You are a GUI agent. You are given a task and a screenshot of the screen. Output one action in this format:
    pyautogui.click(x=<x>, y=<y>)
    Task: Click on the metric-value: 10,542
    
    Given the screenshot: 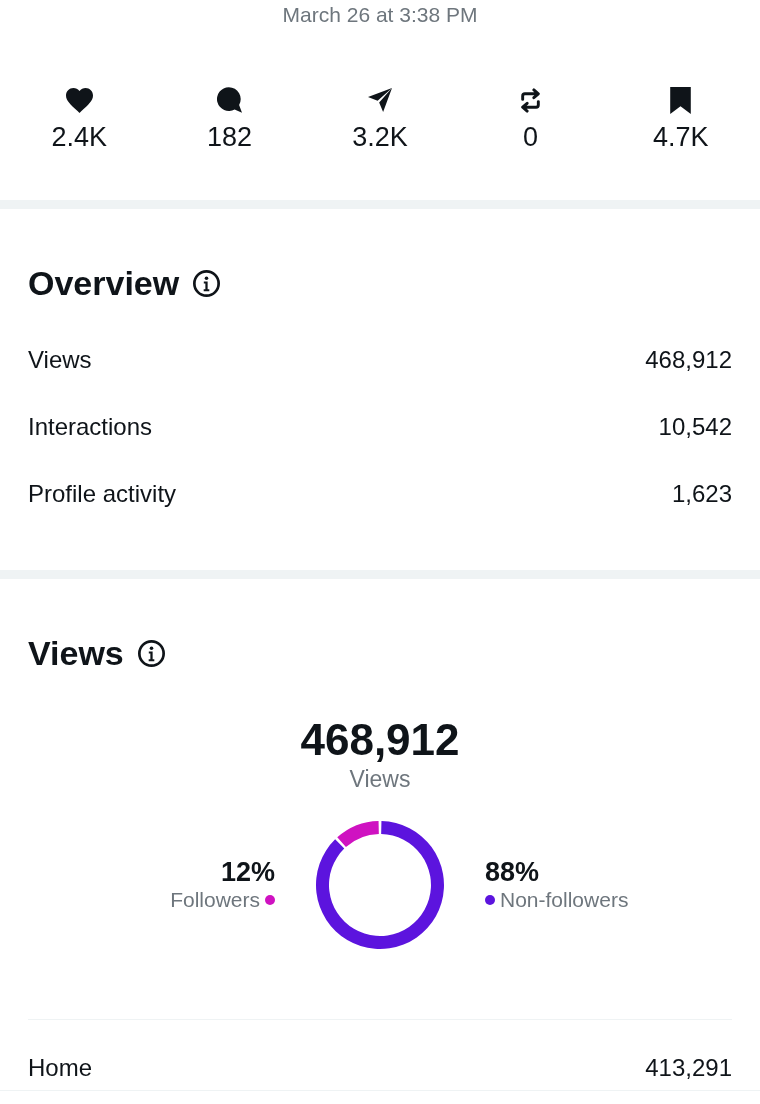 What is the action you would take?
    pyautogui.click(x=695, y=426)
    